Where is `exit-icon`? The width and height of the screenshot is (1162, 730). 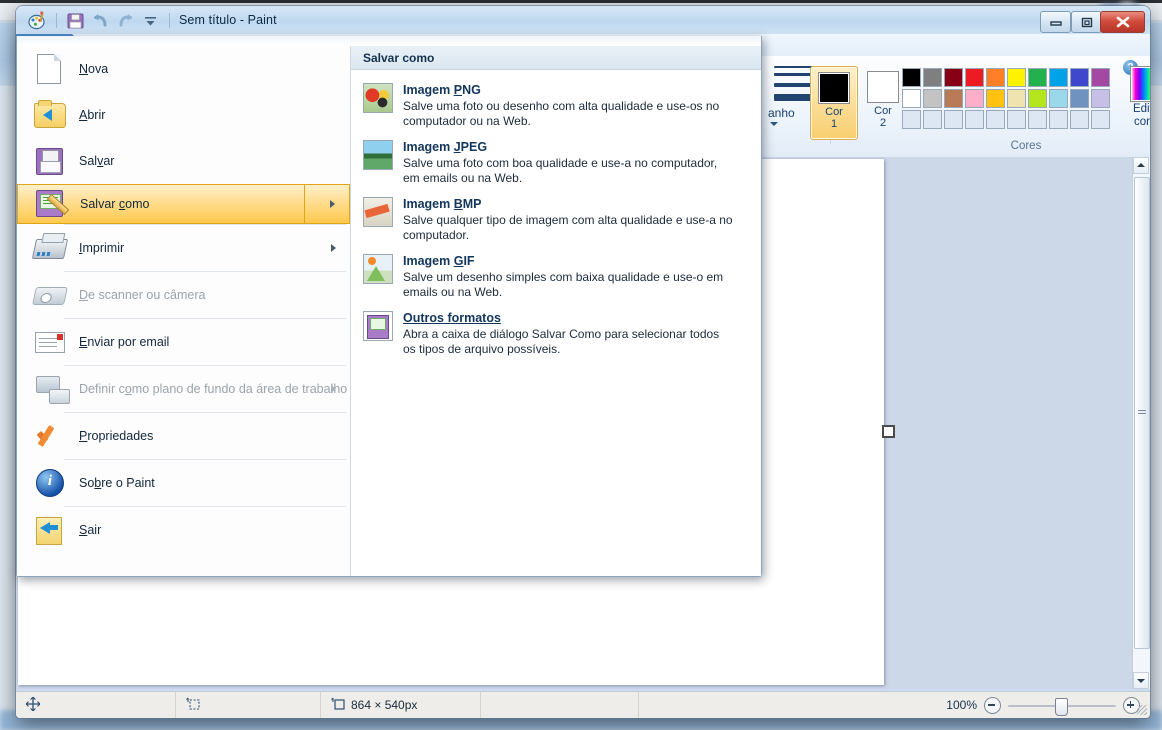
exit-icon is located at coordinates (49, 530).